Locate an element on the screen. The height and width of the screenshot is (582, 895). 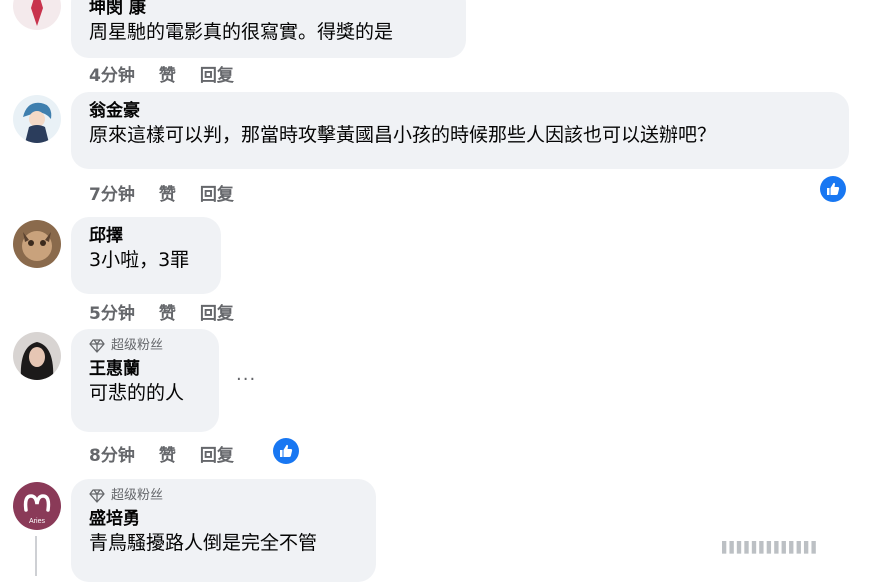
comment-time: 7分钟 is located at coordinates (112, 192).